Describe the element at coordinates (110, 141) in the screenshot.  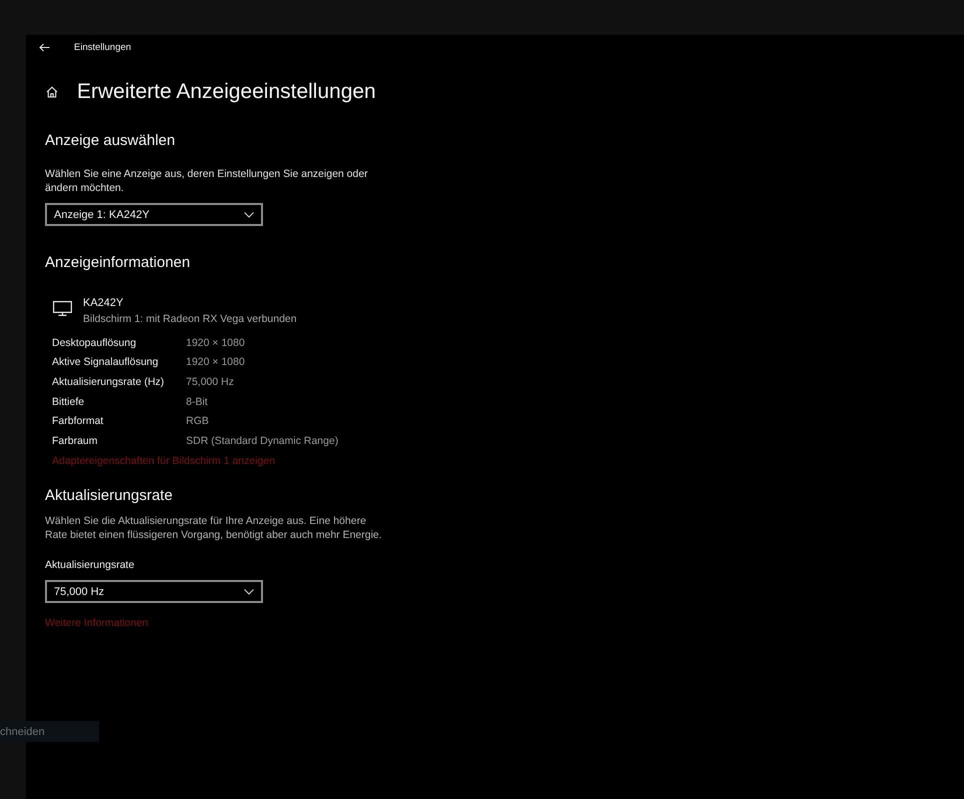
I see `section-heading: Anzeige auswählen` at that location.